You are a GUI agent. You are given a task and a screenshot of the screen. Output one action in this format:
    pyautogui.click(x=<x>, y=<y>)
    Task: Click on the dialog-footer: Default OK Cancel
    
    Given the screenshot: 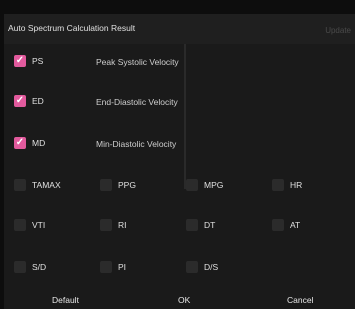 What is the action you would take?
    pyautogui.click(x=179, y=300)
    